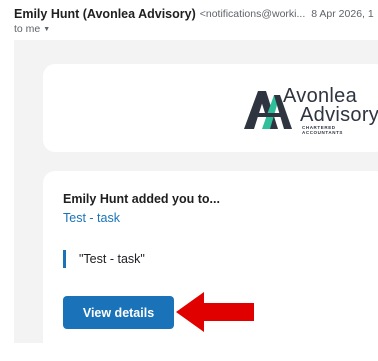 This screenshot has width=378, height=361. I want to click on recipient-details-toggle: to me ▼, so click(196, 29).